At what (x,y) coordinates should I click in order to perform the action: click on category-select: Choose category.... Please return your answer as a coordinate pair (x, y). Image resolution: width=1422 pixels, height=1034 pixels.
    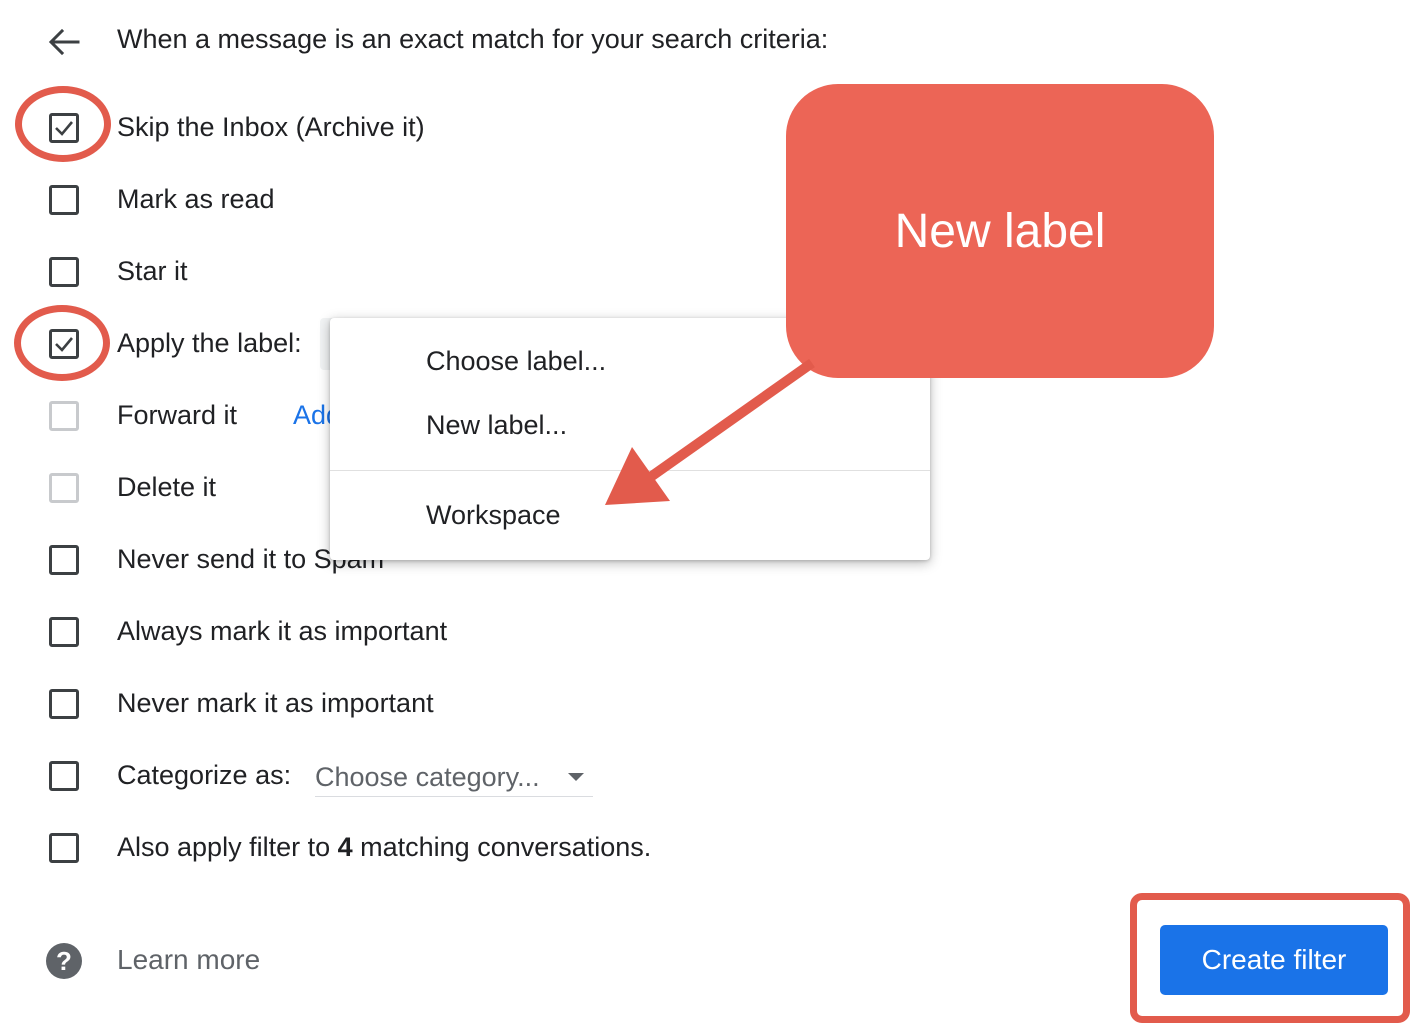
    Looking at the image, I should click on (454, 778).